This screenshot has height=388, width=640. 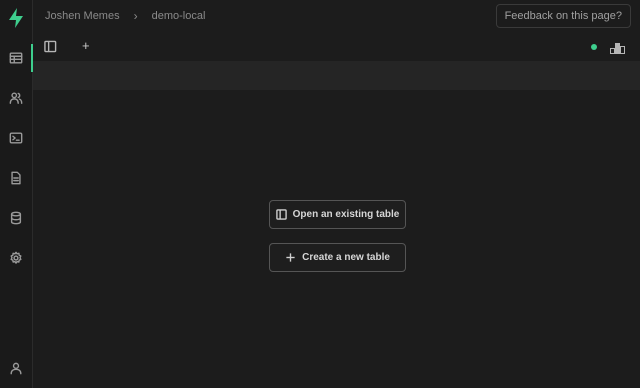 I want to click on sidebar-item-settings, so click(x=16, y=258).